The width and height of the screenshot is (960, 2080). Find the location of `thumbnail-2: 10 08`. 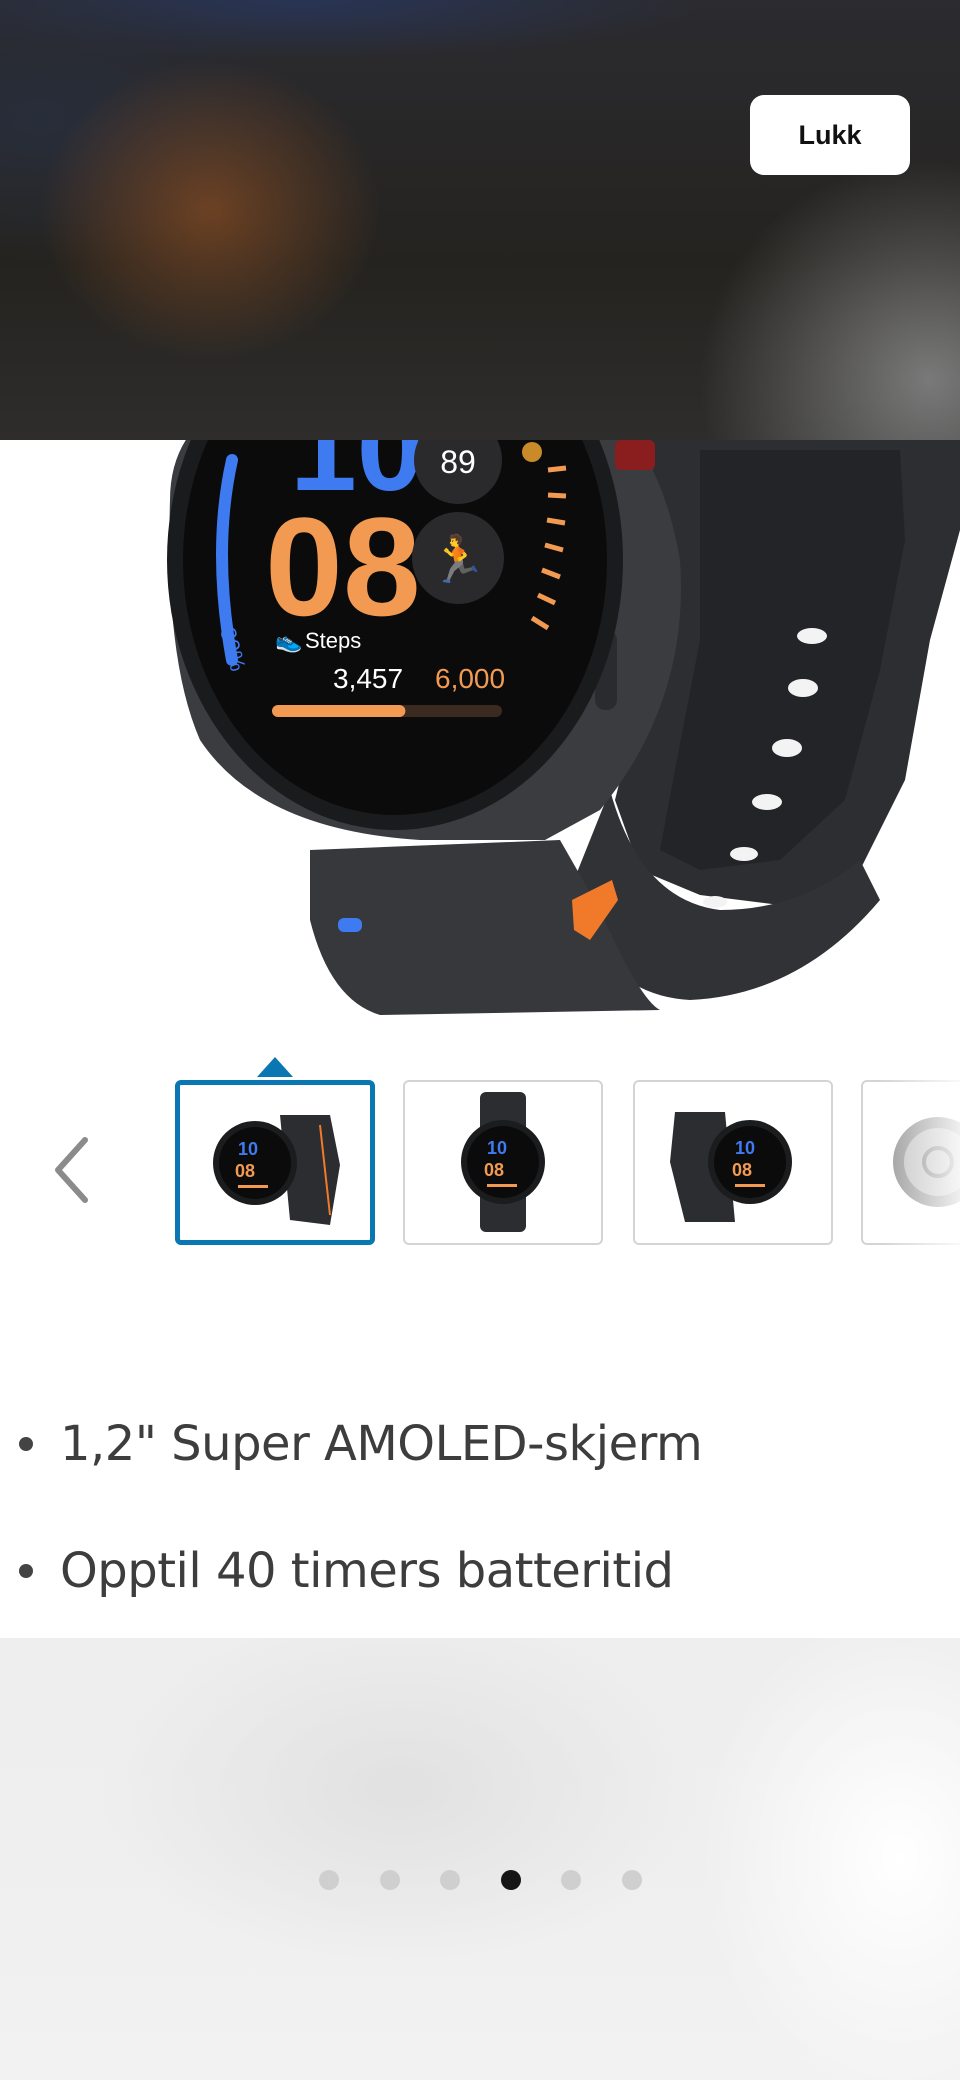

thumbnail-2: 10 08 is located at coordinates (503, 1162).